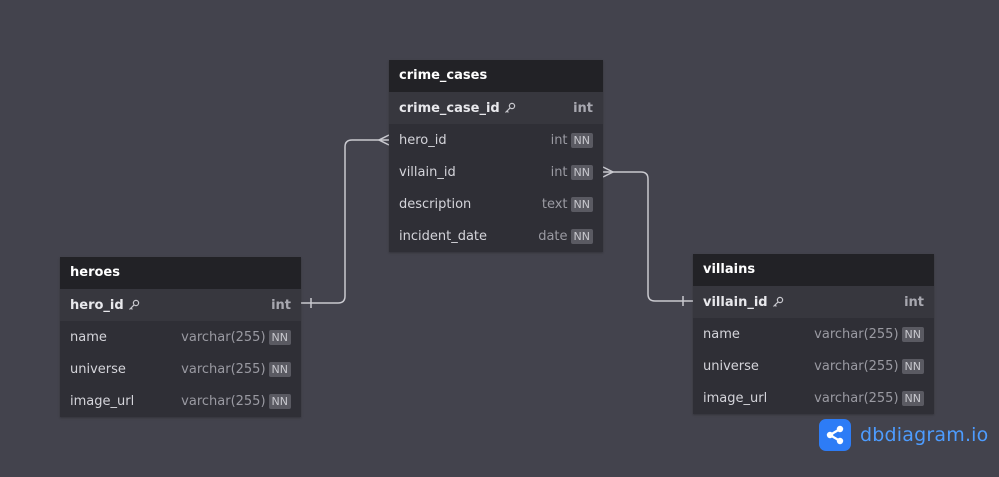 The width and height of the screenshot is (999, 477). I want to click on column-row-villain-id: villain_id int, so click(813, 302).